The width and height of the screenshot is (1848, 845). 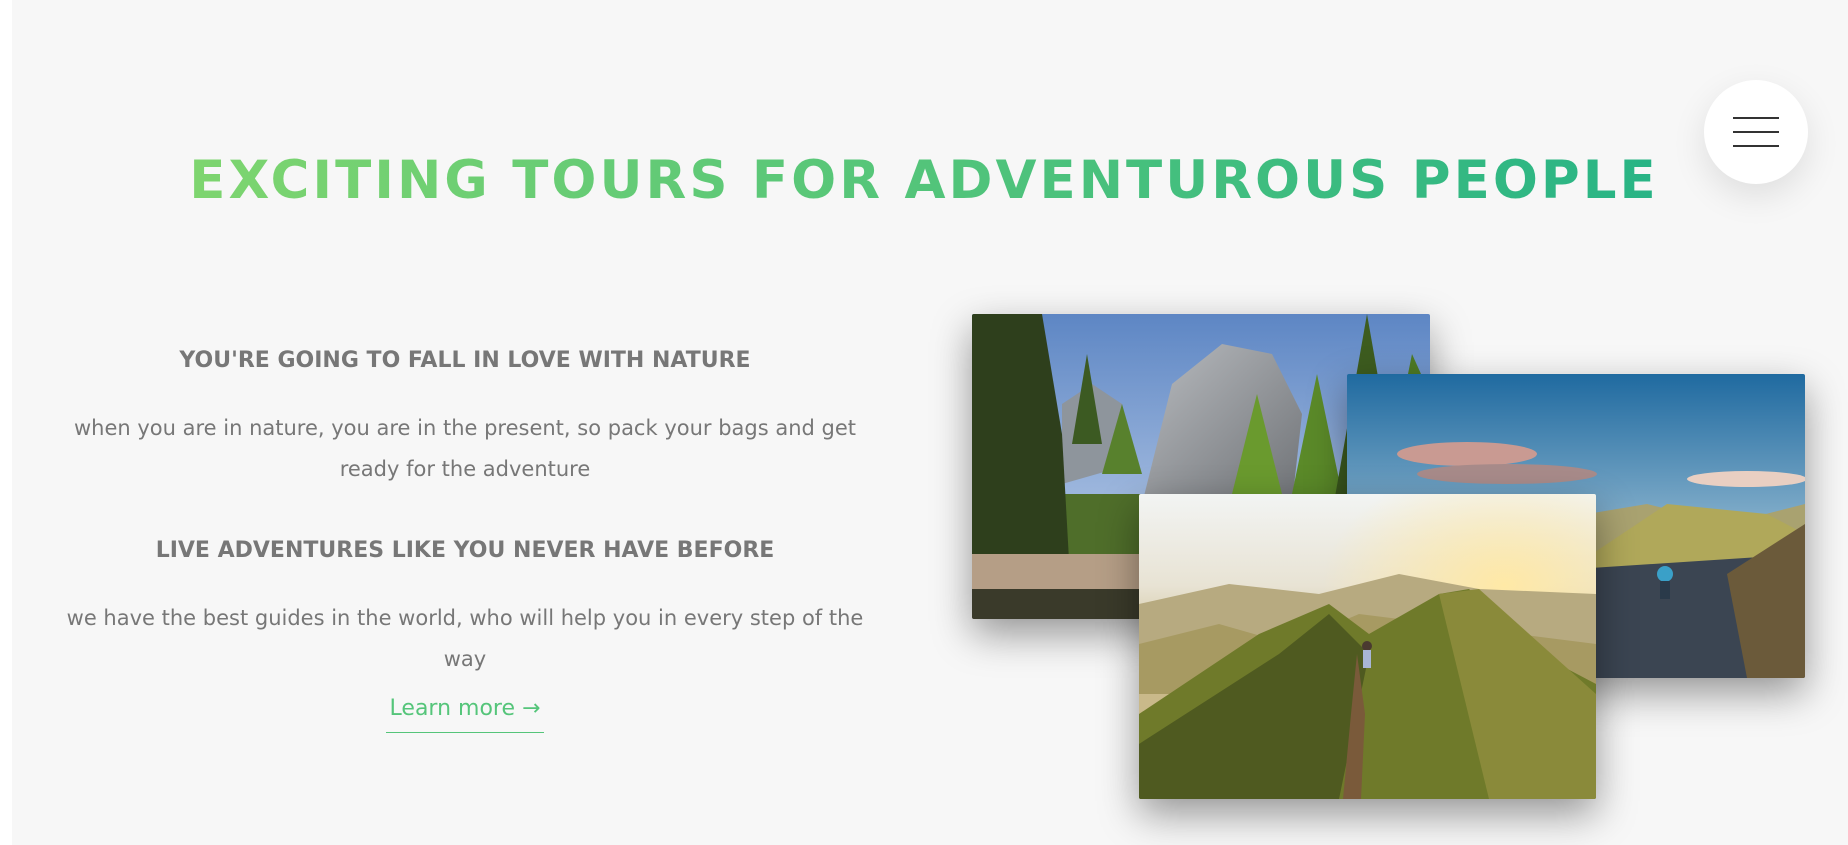 What do you see at coordinates (465, 360) in the screenshot?
I see `about-heading-nature: YOU'RE GOING TO FALL IN LOVE WITH NATURE` at bounding box center [465, 360].